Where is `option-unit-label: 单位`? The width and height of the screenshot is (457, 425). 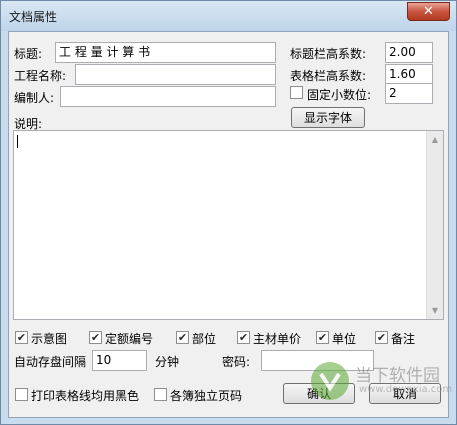
option-unit-label: 单位 is located at coordinates (344, 339).